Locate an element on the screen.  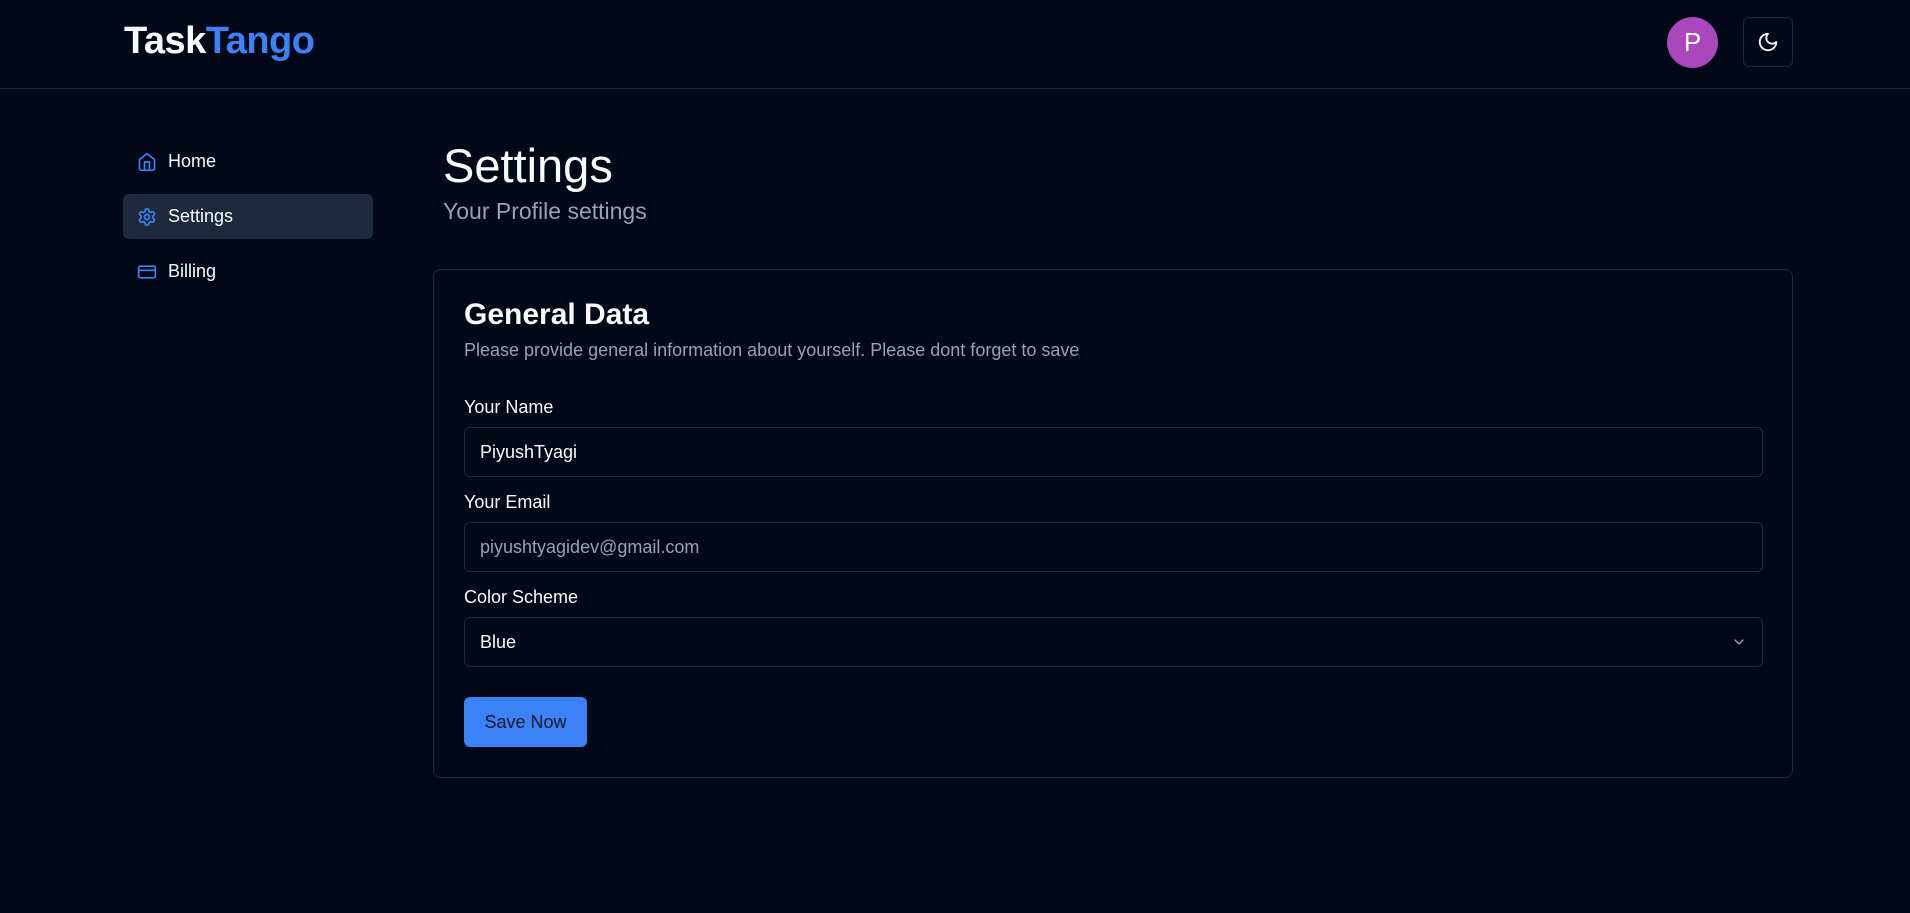
credit-card-icon is located at coordinates (147, 272).